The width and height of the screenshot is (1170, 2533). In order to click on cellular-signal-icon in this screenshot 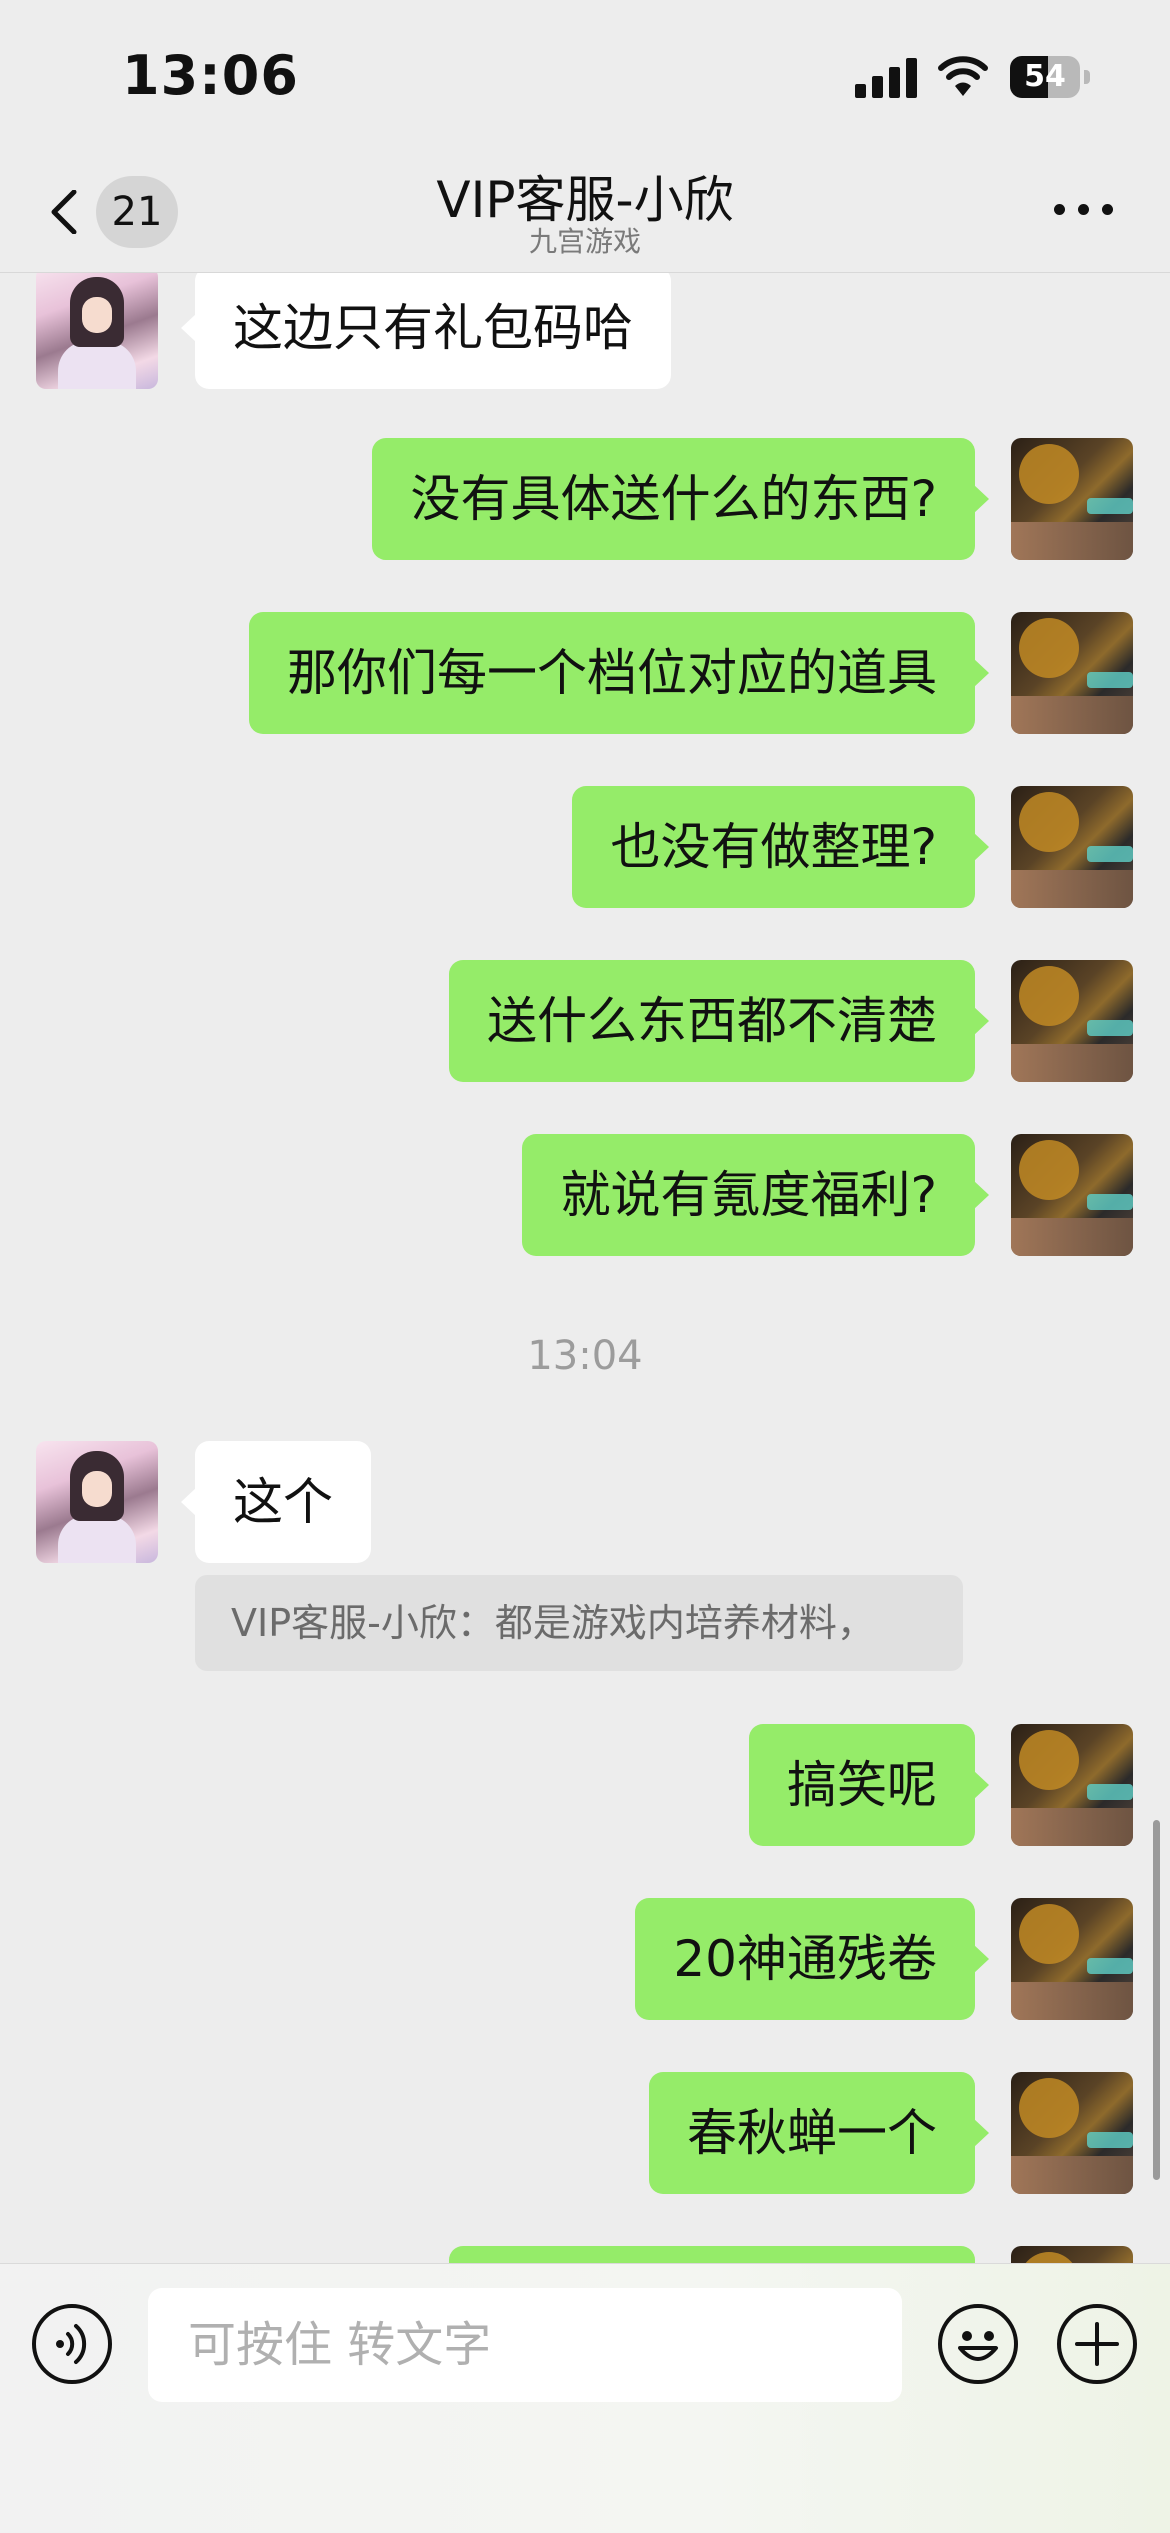, I will do `click(886, 78)`.